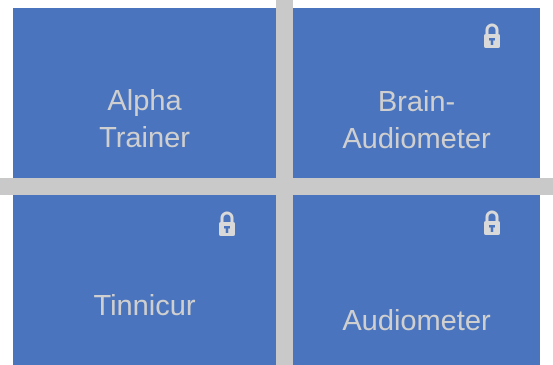  I want to click on tile-alpha-trainer-line1: Alpha, so click(144, 101).